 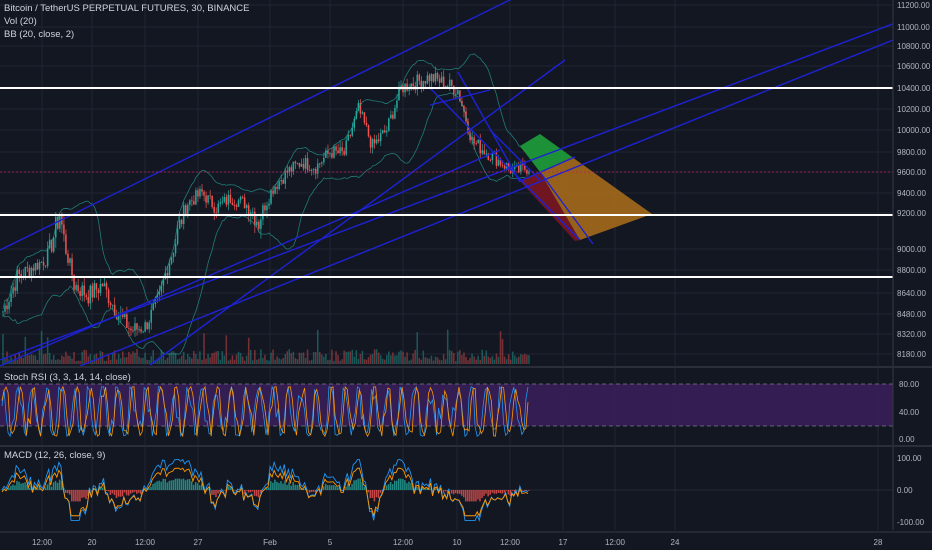 What do you see at coordinates (914, 88) in the screenshot?
I see `price-tick-label: 10400.00` at bounding box center [914, 88].